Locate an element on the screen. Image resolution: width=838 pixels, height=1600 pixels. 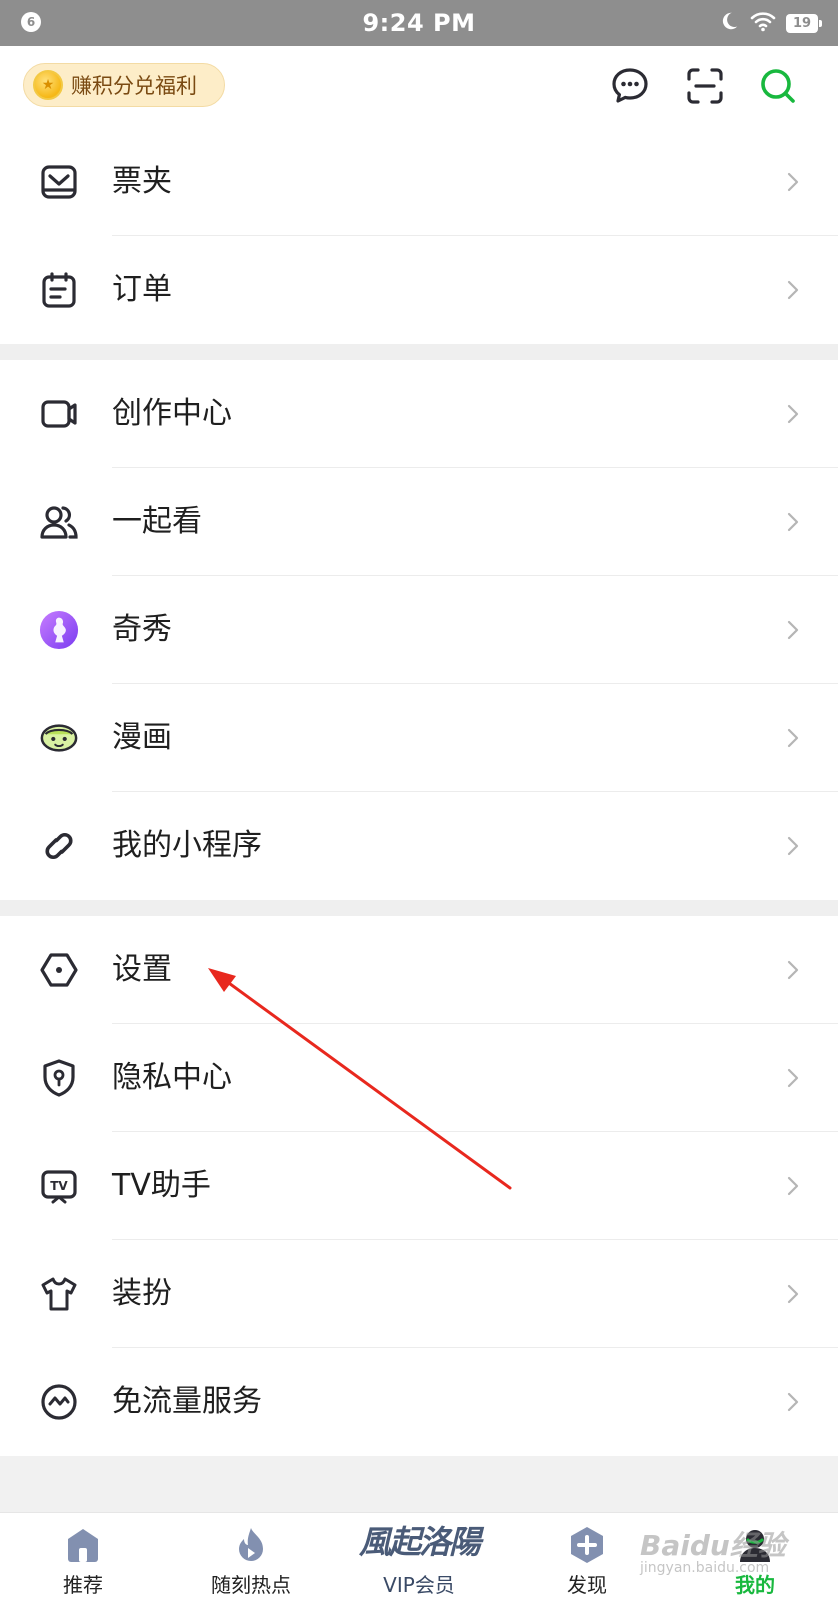
menu-item-label: 设置 is located at coordinates (142, 969).